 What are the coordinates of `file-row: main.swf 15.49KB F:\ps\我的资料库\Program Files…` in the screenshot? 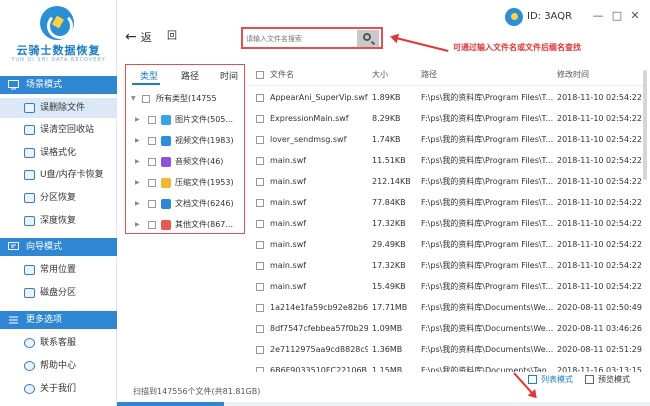 It's located at (445, 286).